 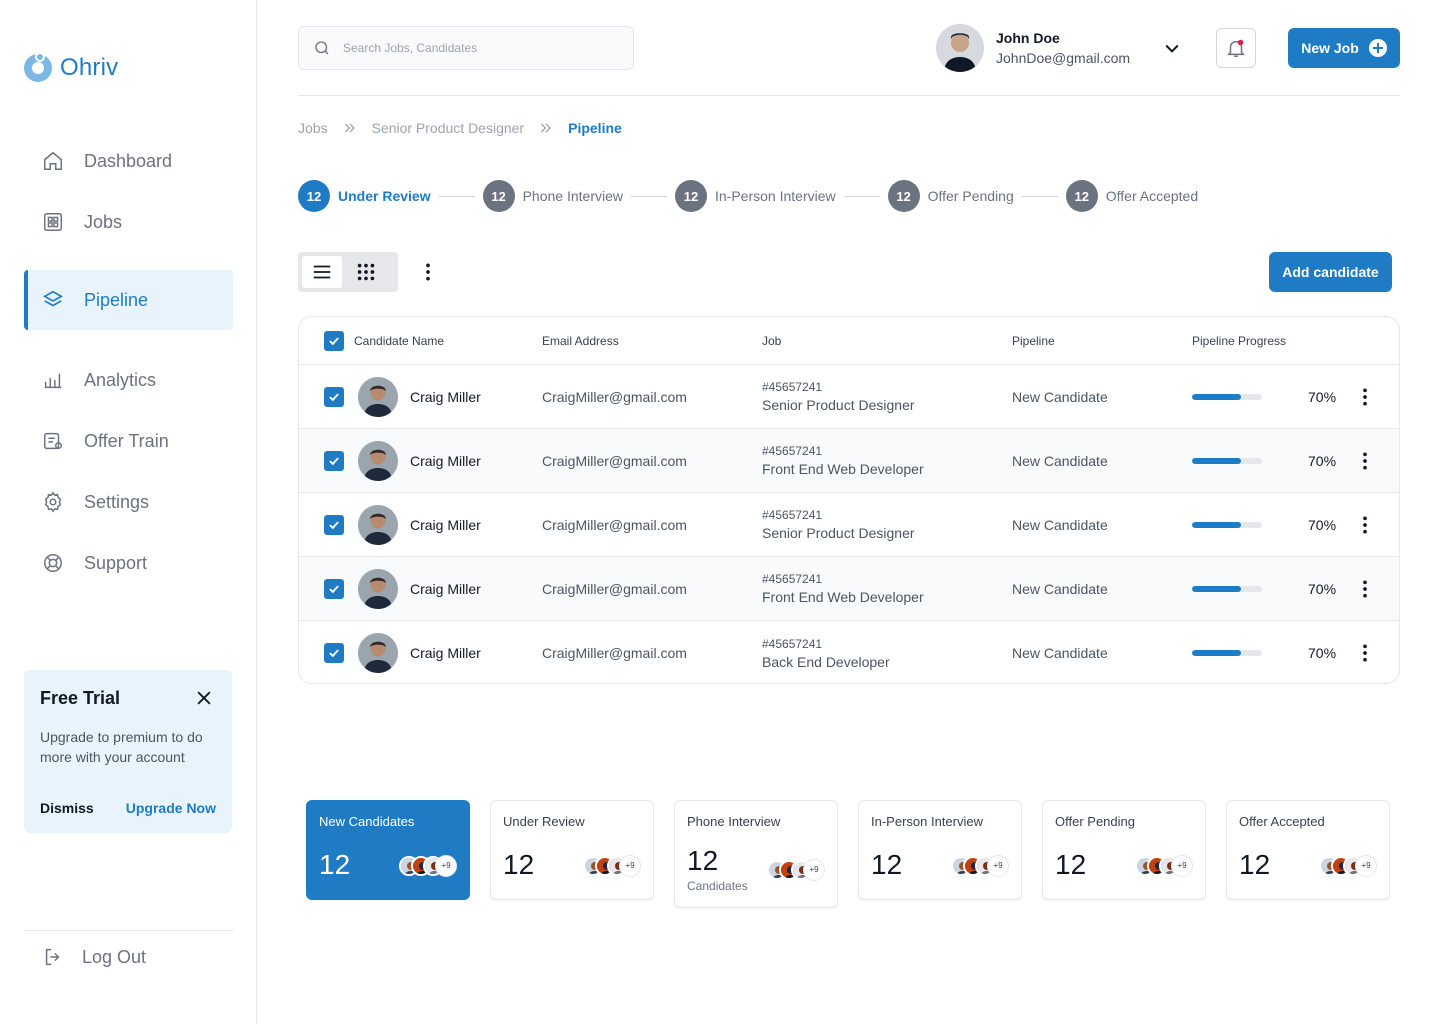 I want to click on select-all-checkbox, so click(x=334, y=340).